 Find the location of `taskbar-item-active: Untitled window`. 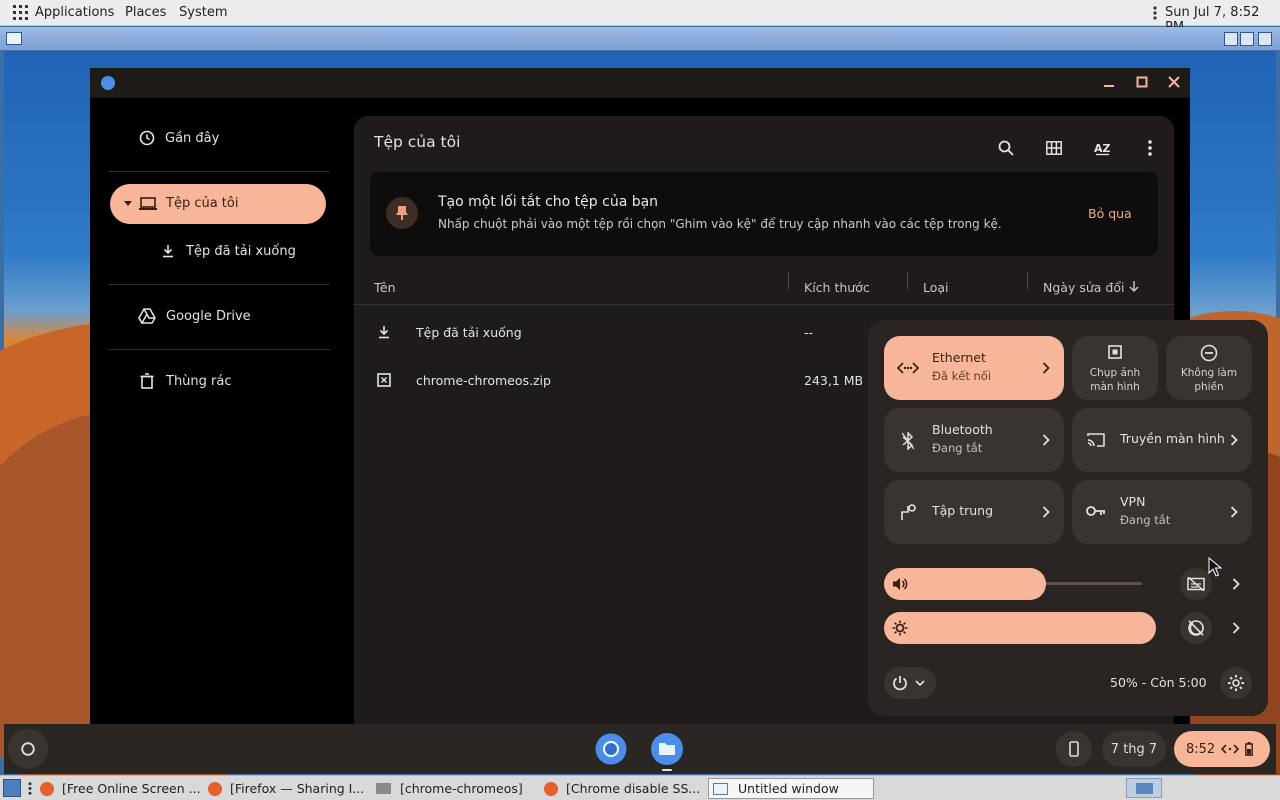

taskbar-item-active: Untitled window is located at coordinates (791, 788).